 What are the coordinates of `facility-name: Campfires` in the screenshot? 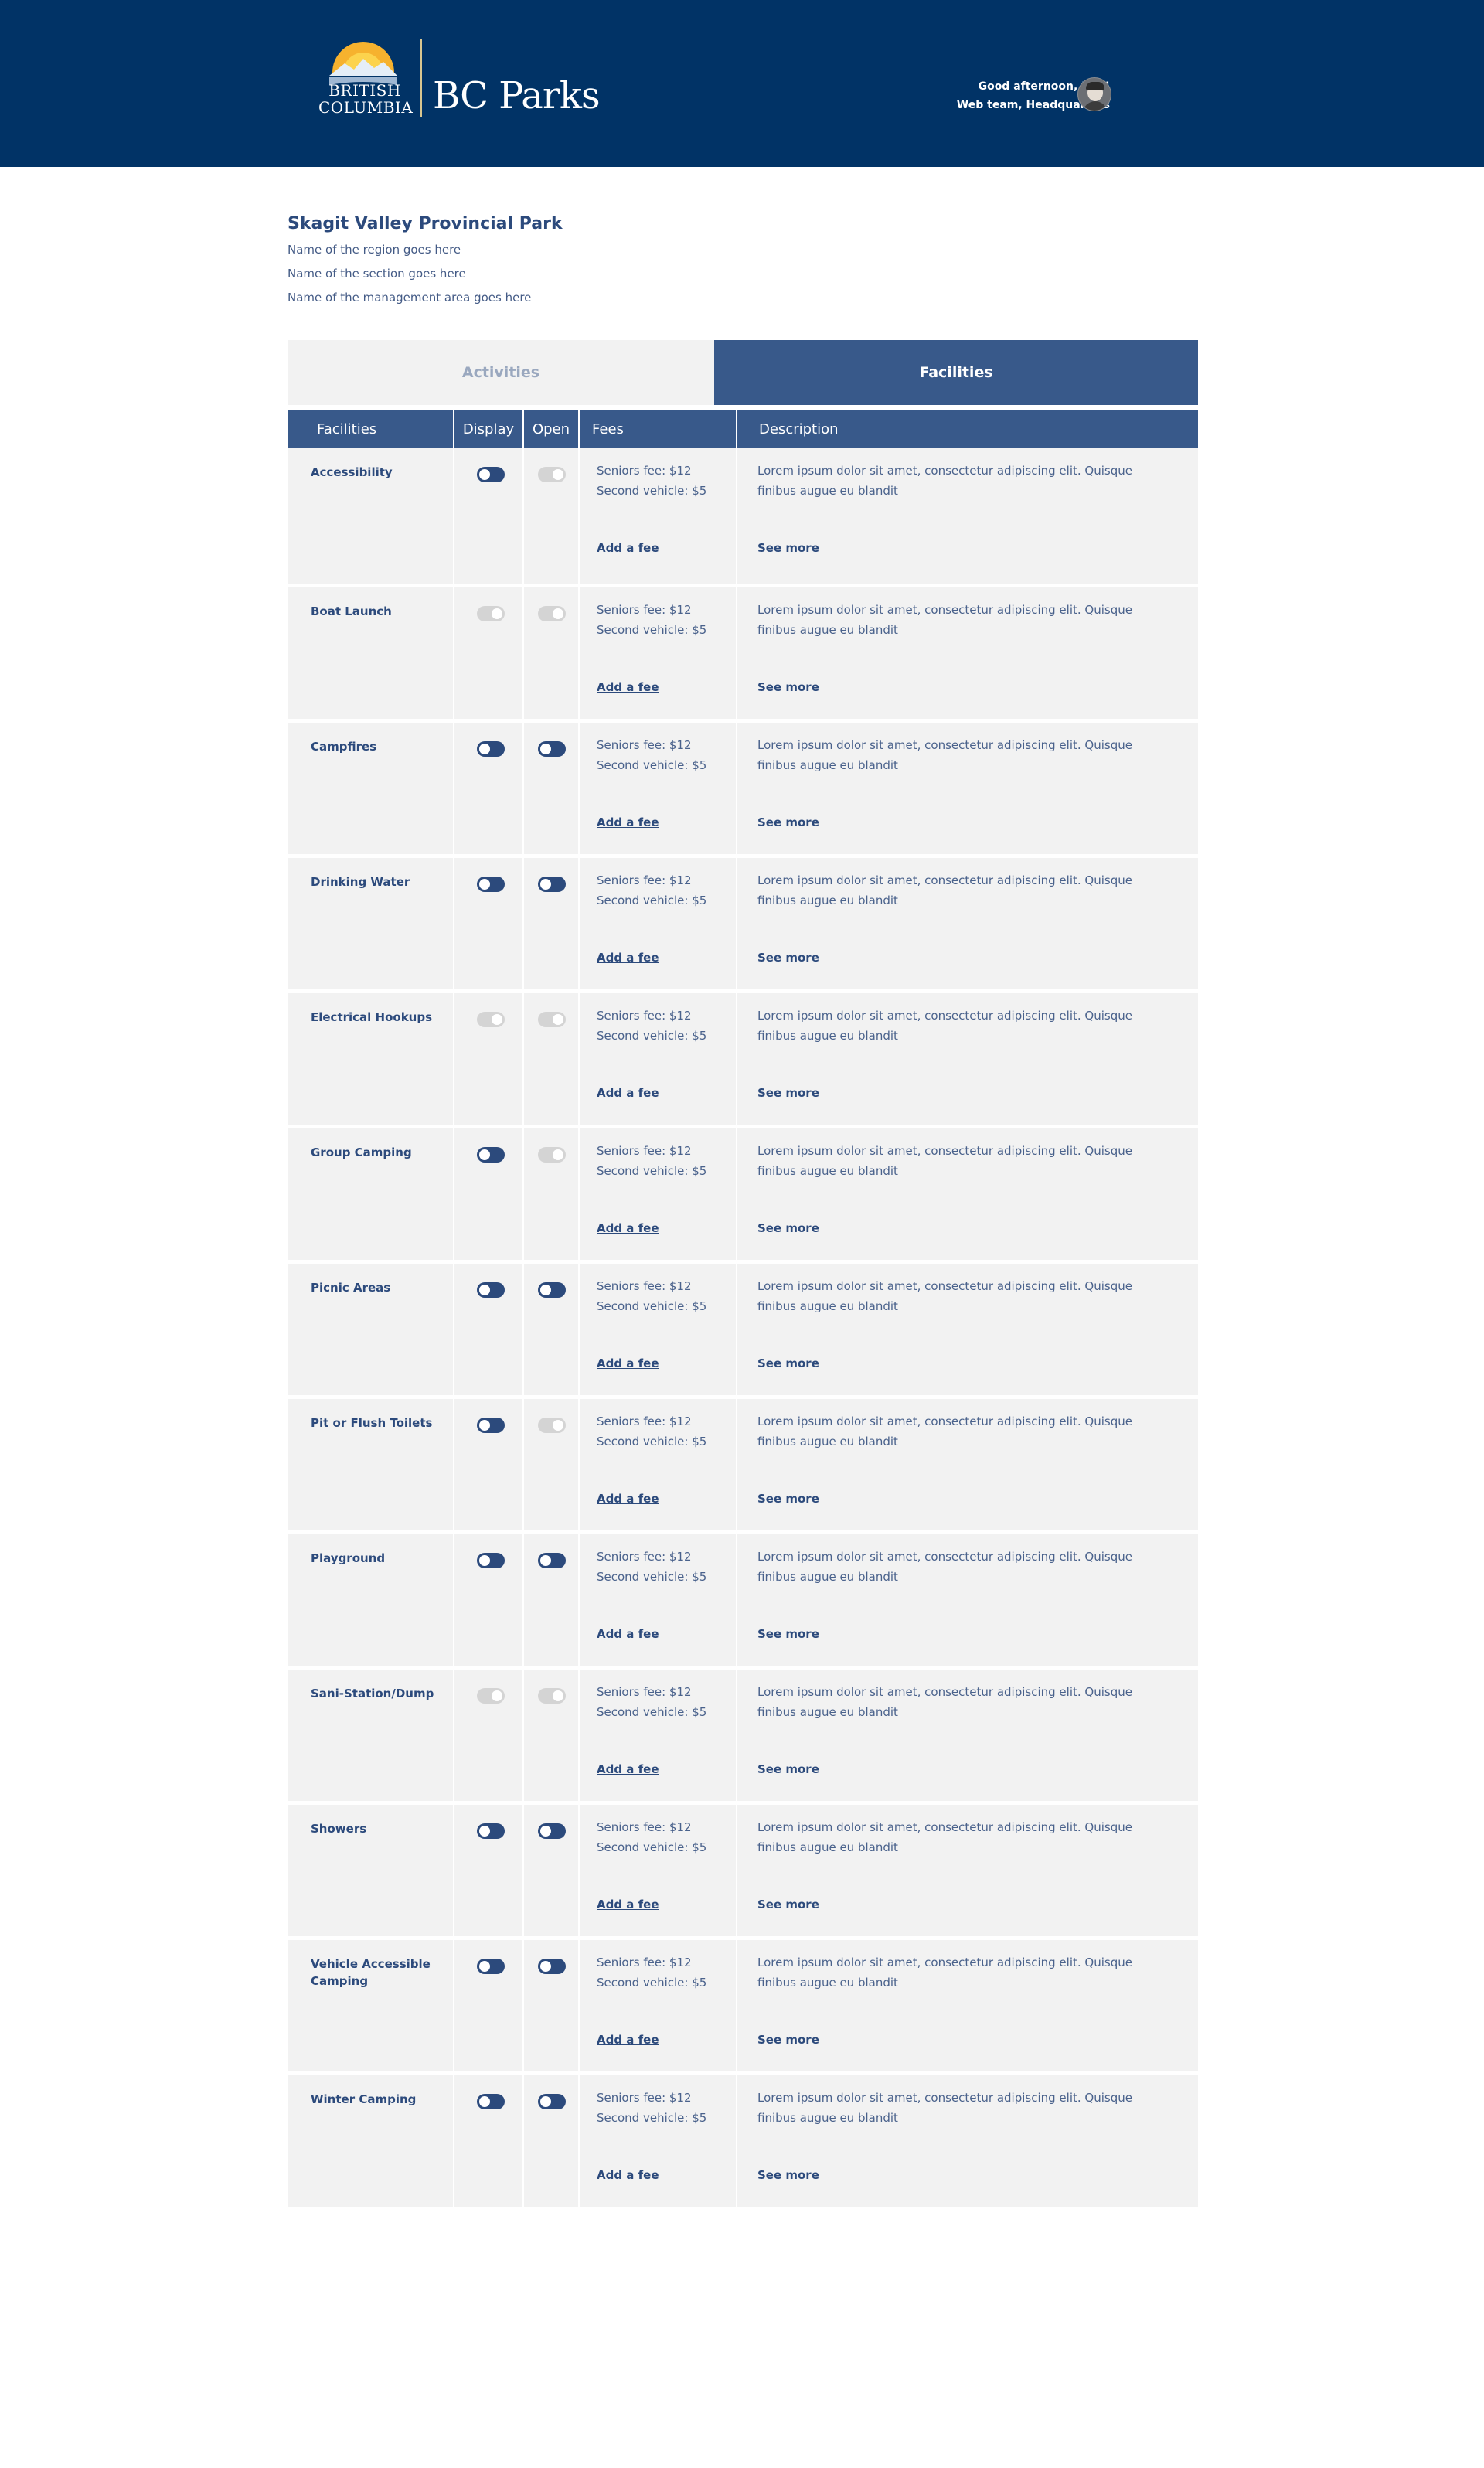 It's located at (344, 747).